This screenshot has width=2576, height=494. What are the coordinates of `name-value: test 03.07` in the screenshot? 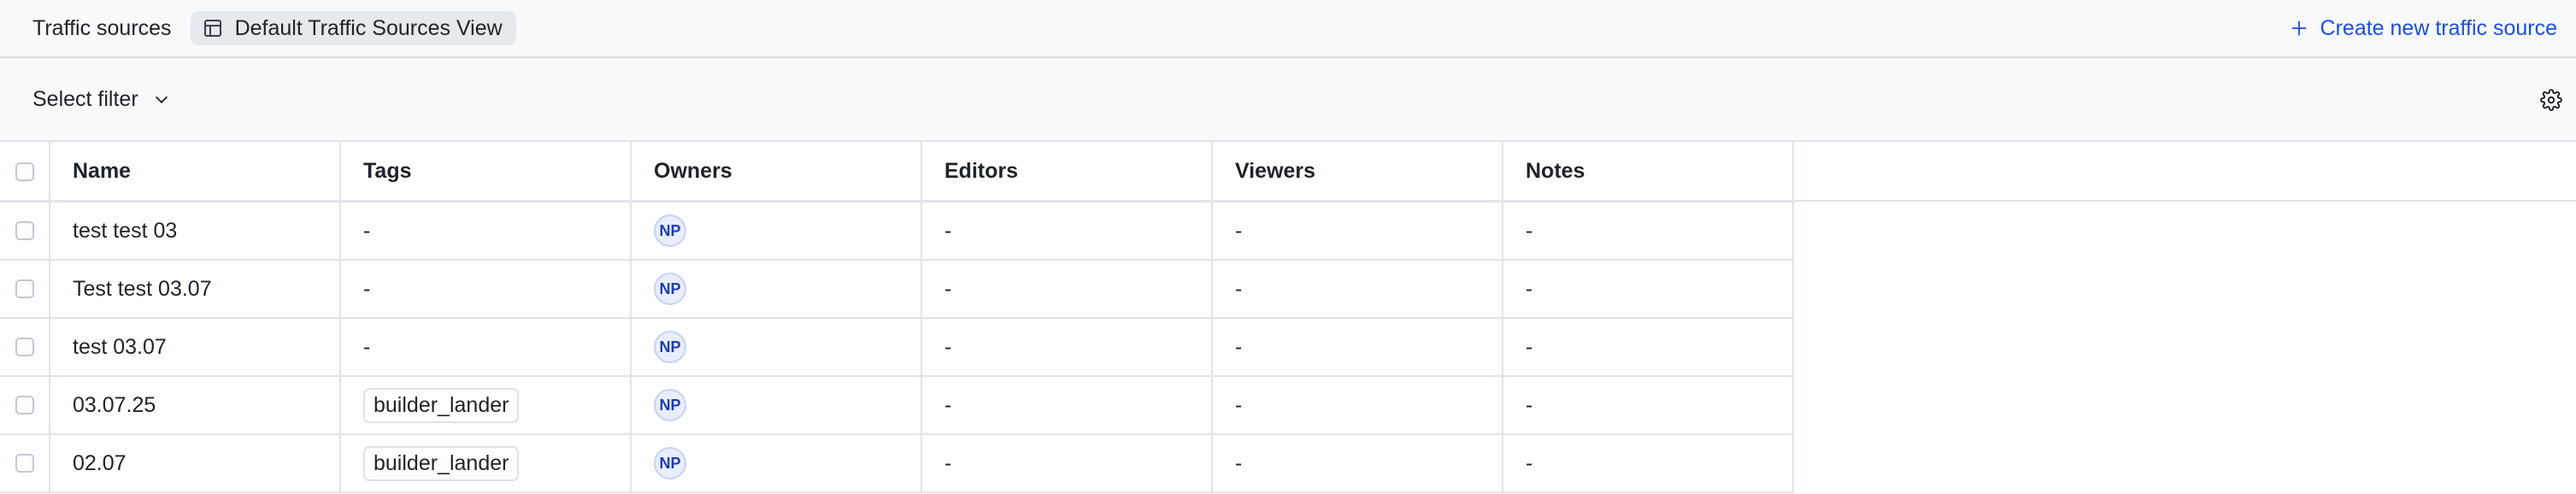 It's located at (120, 347).